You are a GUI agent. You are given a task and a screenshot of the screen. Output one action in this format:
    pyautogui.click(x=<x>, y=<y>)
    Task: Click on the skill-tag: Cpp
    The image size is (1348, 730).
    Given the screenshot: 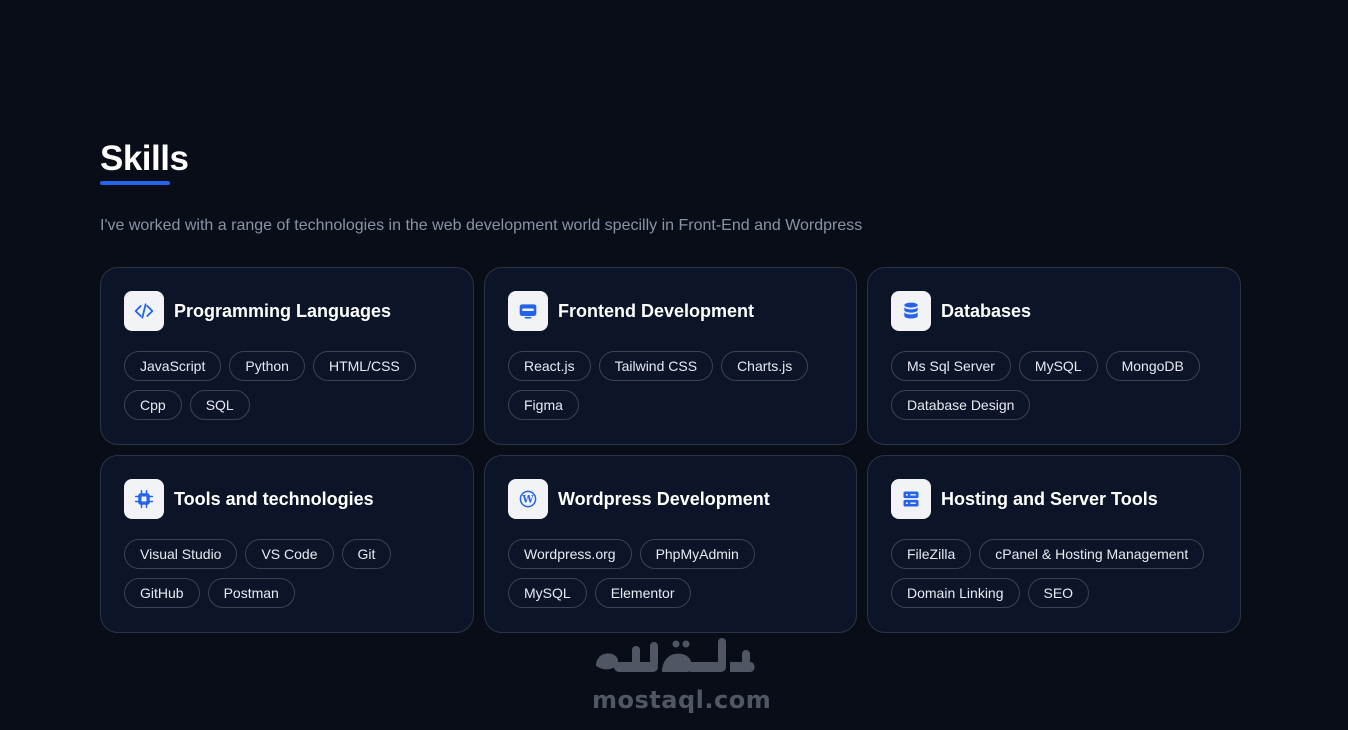 What is the action you would take?
    pyautogui.click(x=153, y=405)
    